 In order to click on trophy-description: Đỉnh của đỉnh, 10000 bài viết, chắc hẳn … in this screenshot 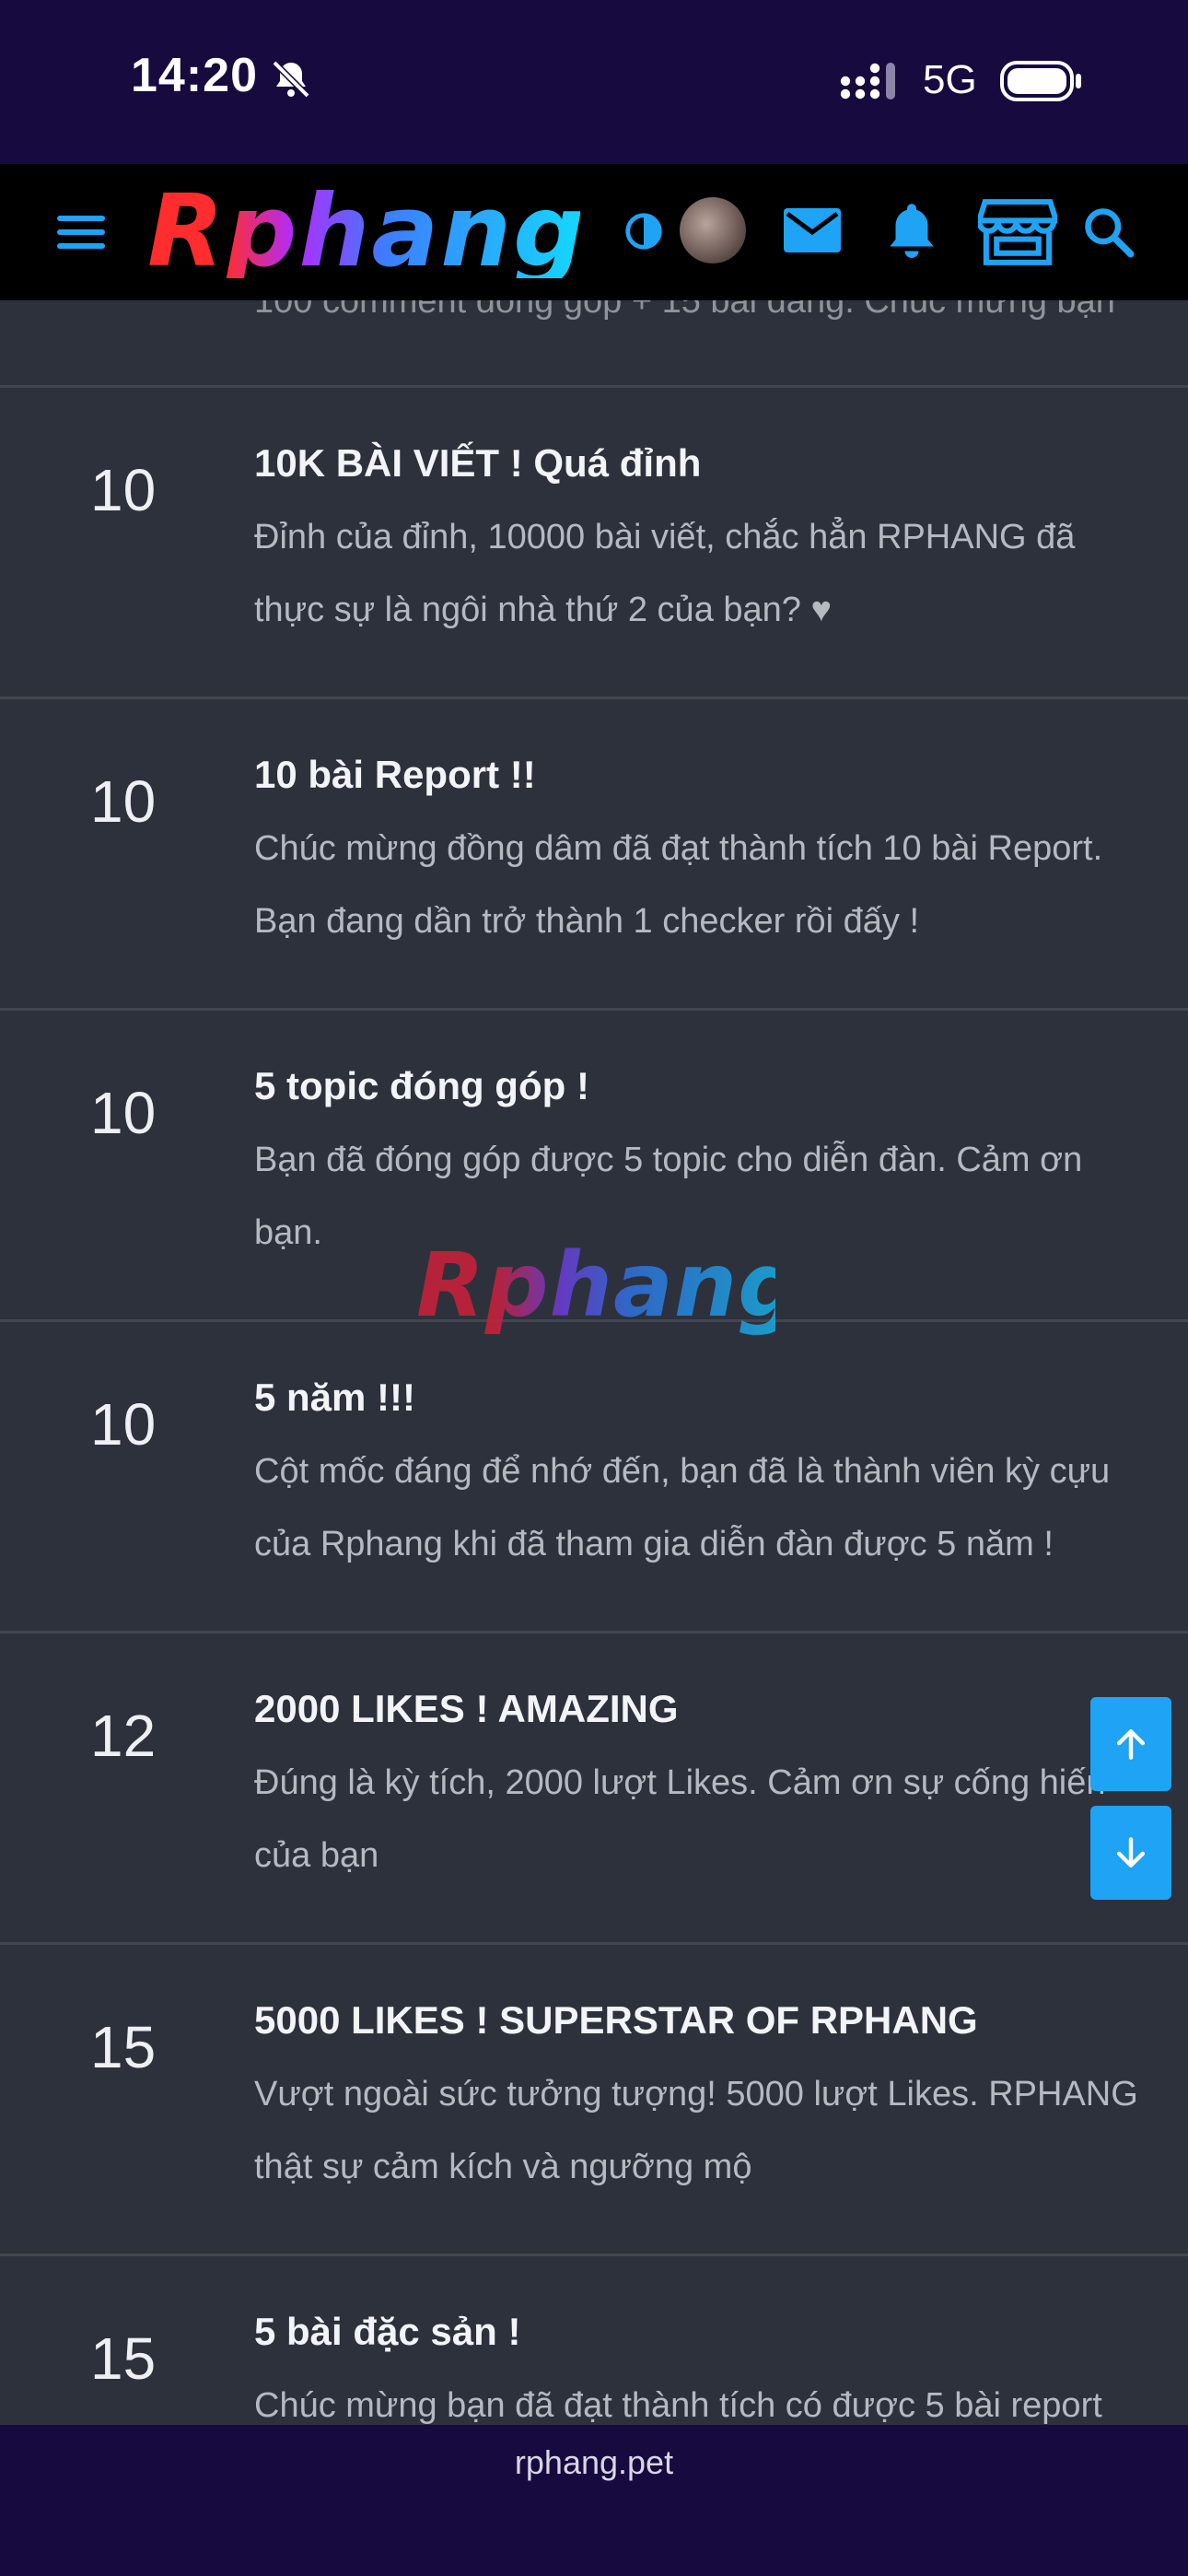, I will do `click(665, 573)`.